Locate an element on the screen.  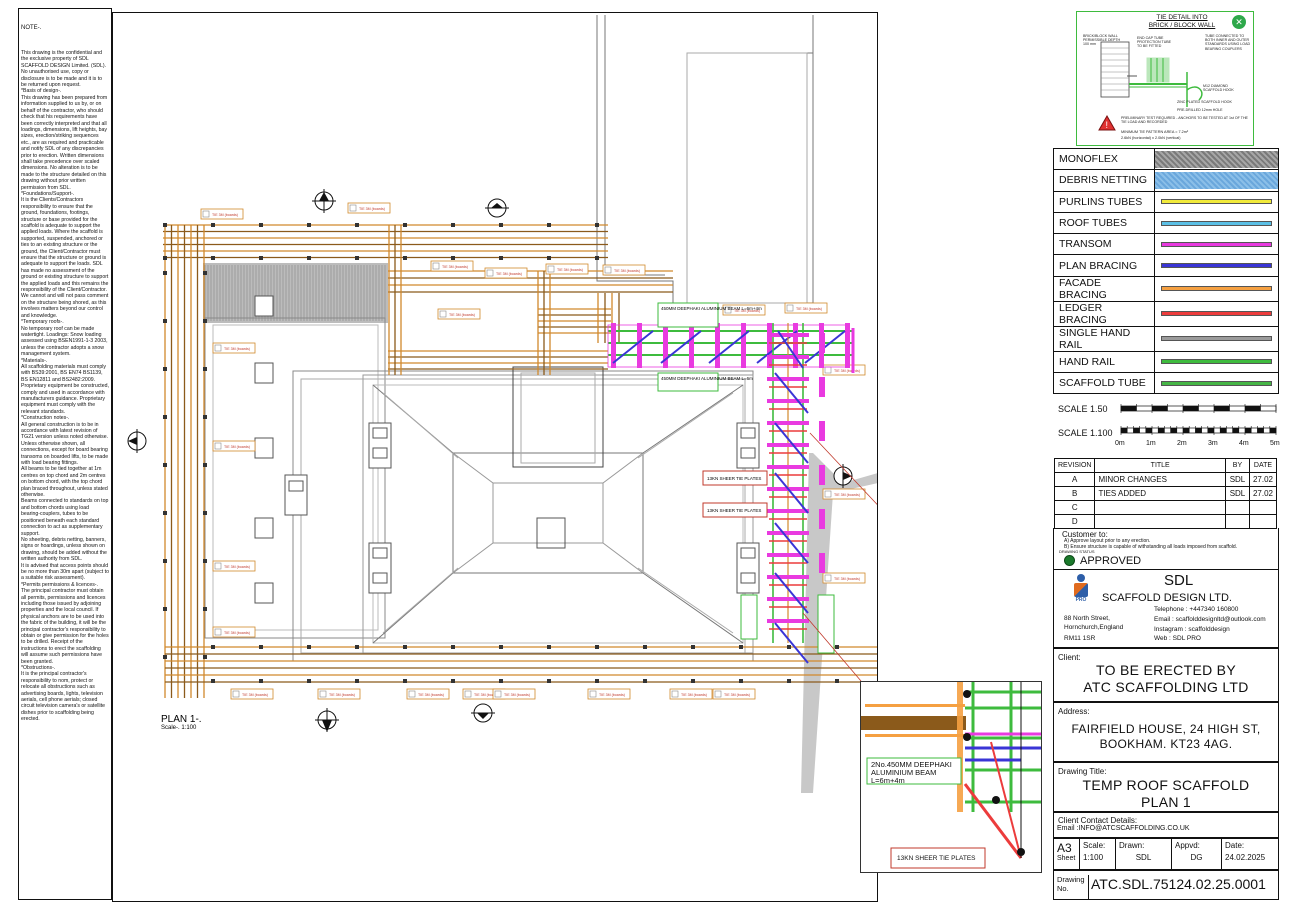
revision-row: B TIES ADDED SDL 27.02 is located at coordinates (1165, 493).